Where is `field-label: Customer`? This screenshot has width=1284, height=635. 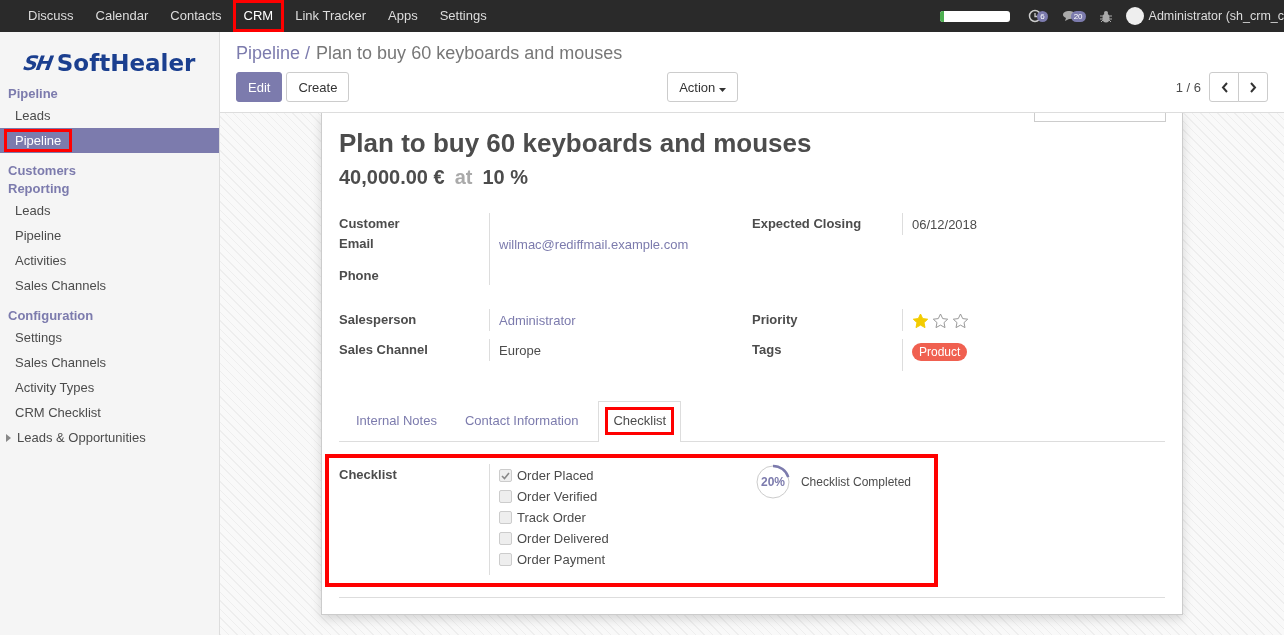
field-label: Customer is located at coordinates (370, 224).